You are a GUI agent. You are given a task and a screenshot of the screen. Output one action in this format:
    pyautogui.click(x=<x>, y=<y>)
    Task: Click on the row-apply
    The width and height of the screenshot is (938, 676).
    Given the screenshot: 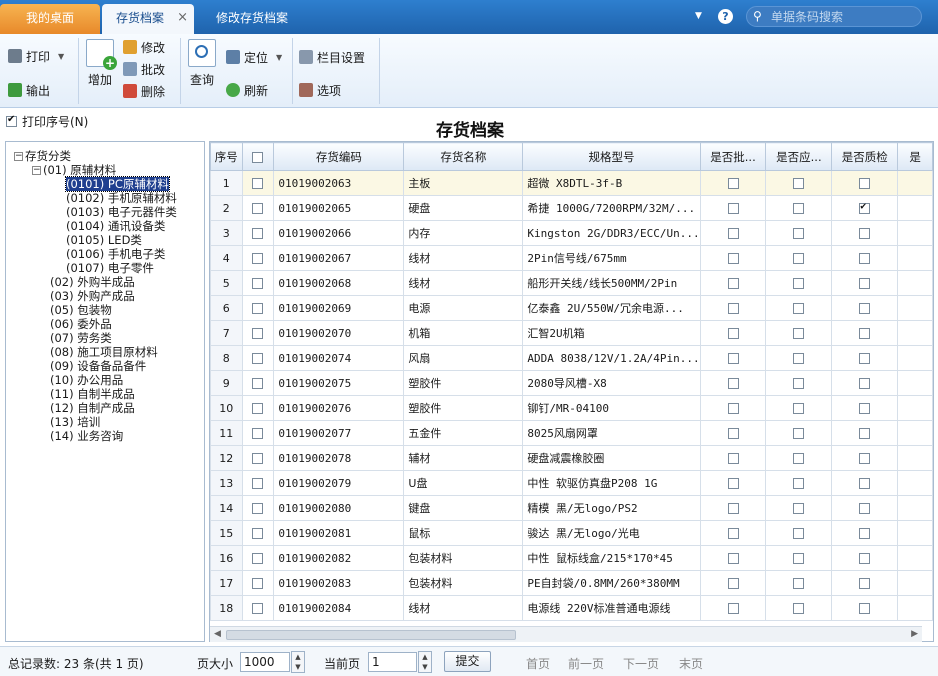 What is the action you would take?
    pyautogui.click(x=799, y=208)
    